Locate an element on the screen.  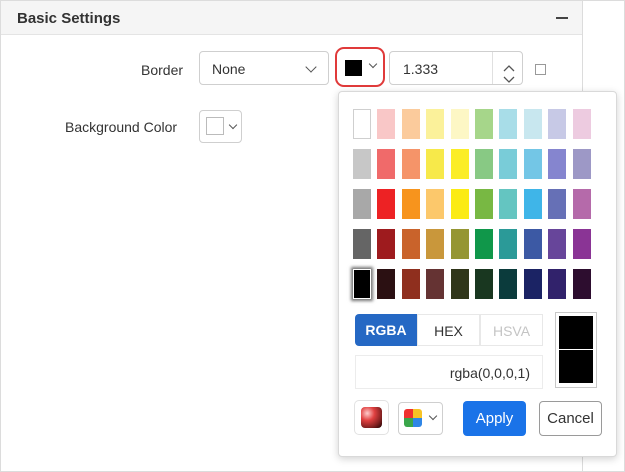
background-color-label: Background Color is located at coordinates (121, 127).